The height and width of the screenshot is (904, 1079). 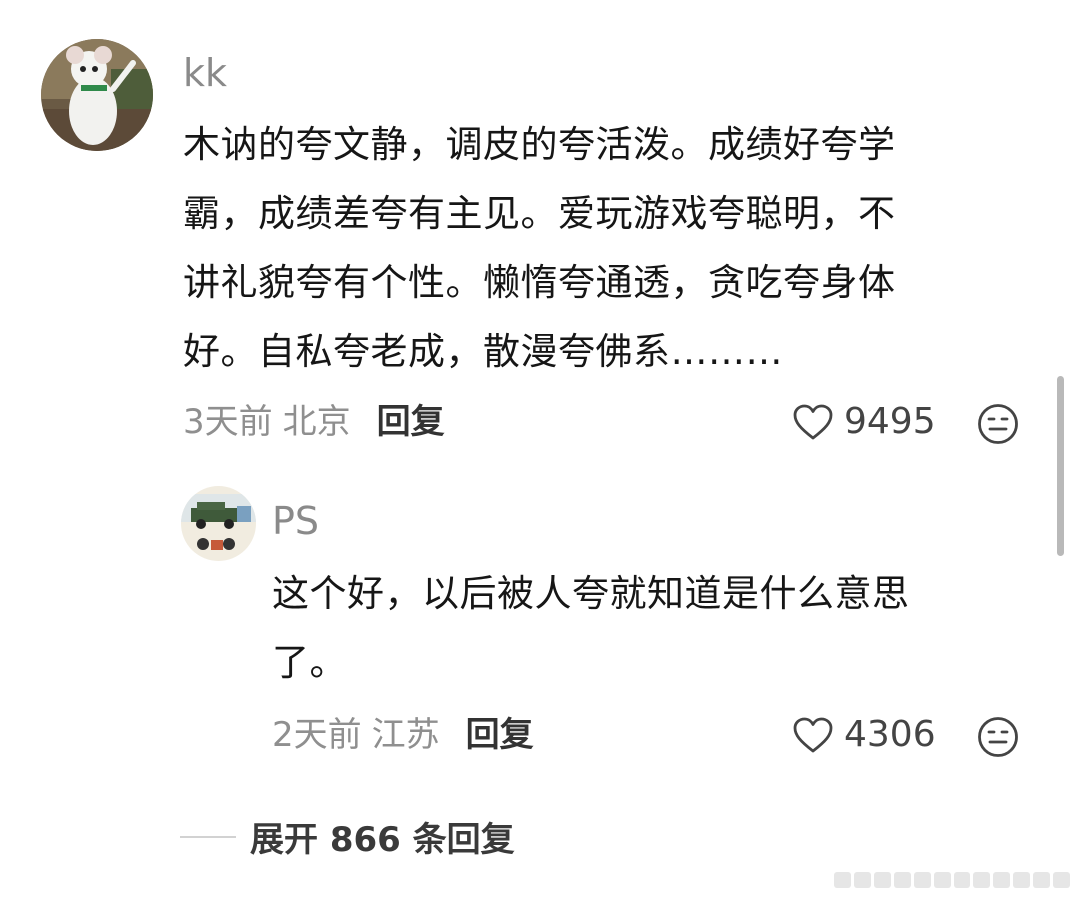 What do you see at coordinates (952, 880) in the screenshot?
I see `watermark` at bounding box center [952, 880].